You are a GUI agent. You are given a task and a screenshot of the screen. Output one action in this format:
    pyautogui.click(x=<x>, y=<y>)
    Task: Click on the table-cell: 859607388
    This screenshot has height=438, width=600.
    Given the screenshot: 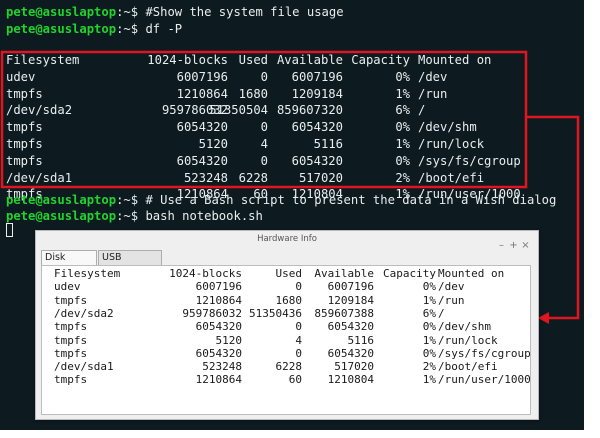 What is the action you would take?
    pyautogui.click(x=344, y=313)
    